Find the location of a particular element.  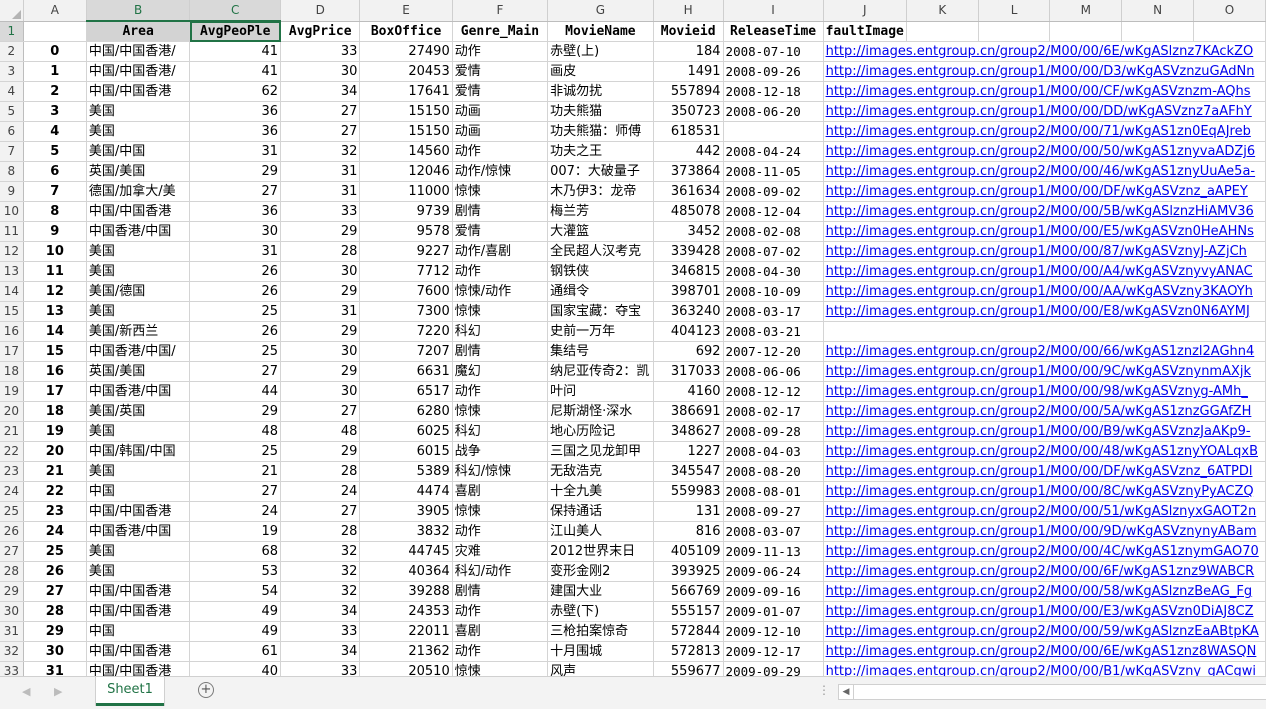

movie-name-cell: 地心历险记 is located at coordinates (600, 431).